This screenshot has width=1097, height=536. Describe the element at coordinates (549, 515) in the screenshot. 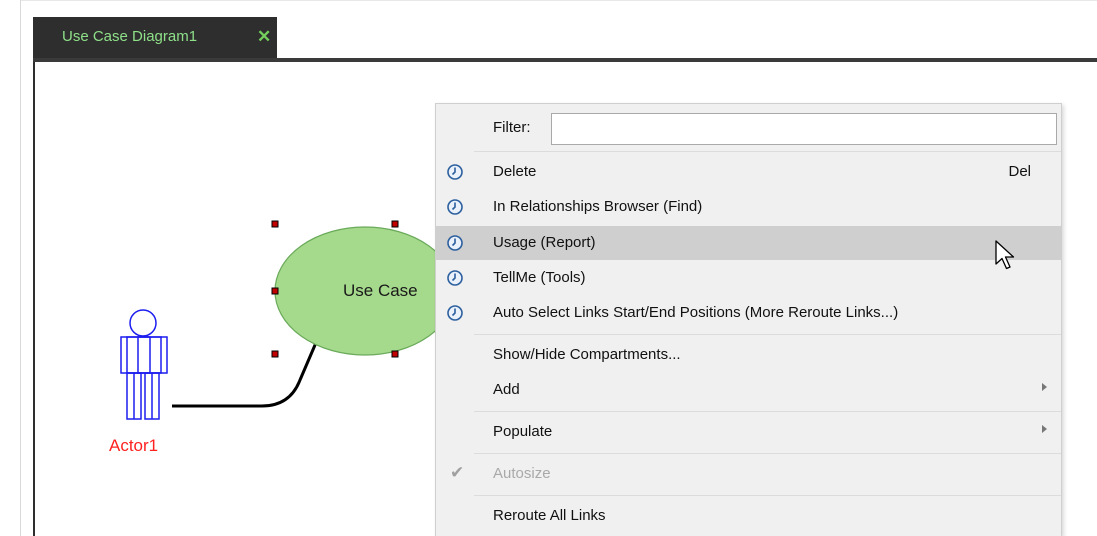

I see `menu-item-label: Reroute All Links` at that location.